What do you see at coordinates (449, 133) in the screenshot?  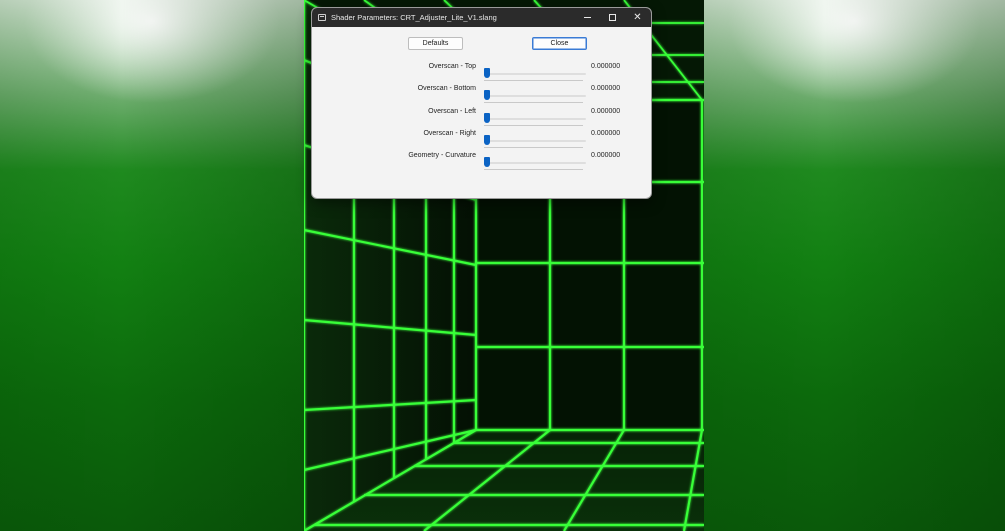 I see `param-label: Overscan - Right` at bounding box center [449, 133].